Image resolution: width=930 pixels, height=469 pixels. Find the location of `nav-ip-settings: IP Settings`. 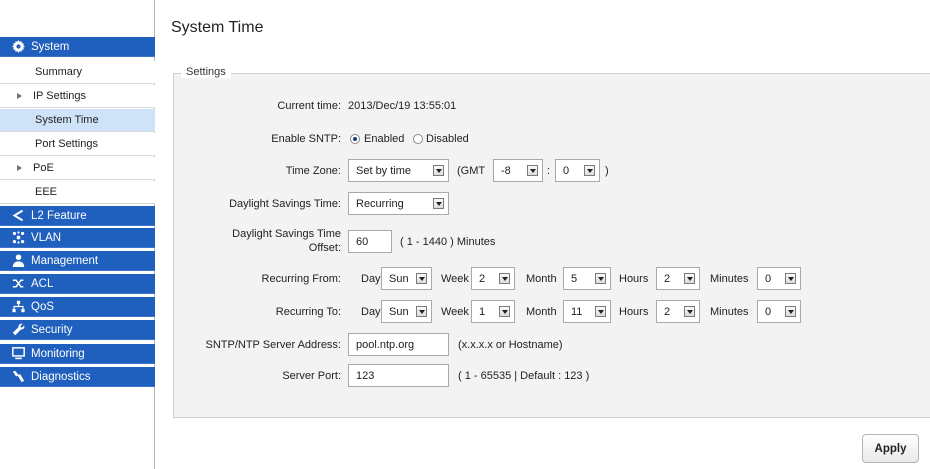

nav-ip-settings: IP Settings is located at coordinates (77, 96).